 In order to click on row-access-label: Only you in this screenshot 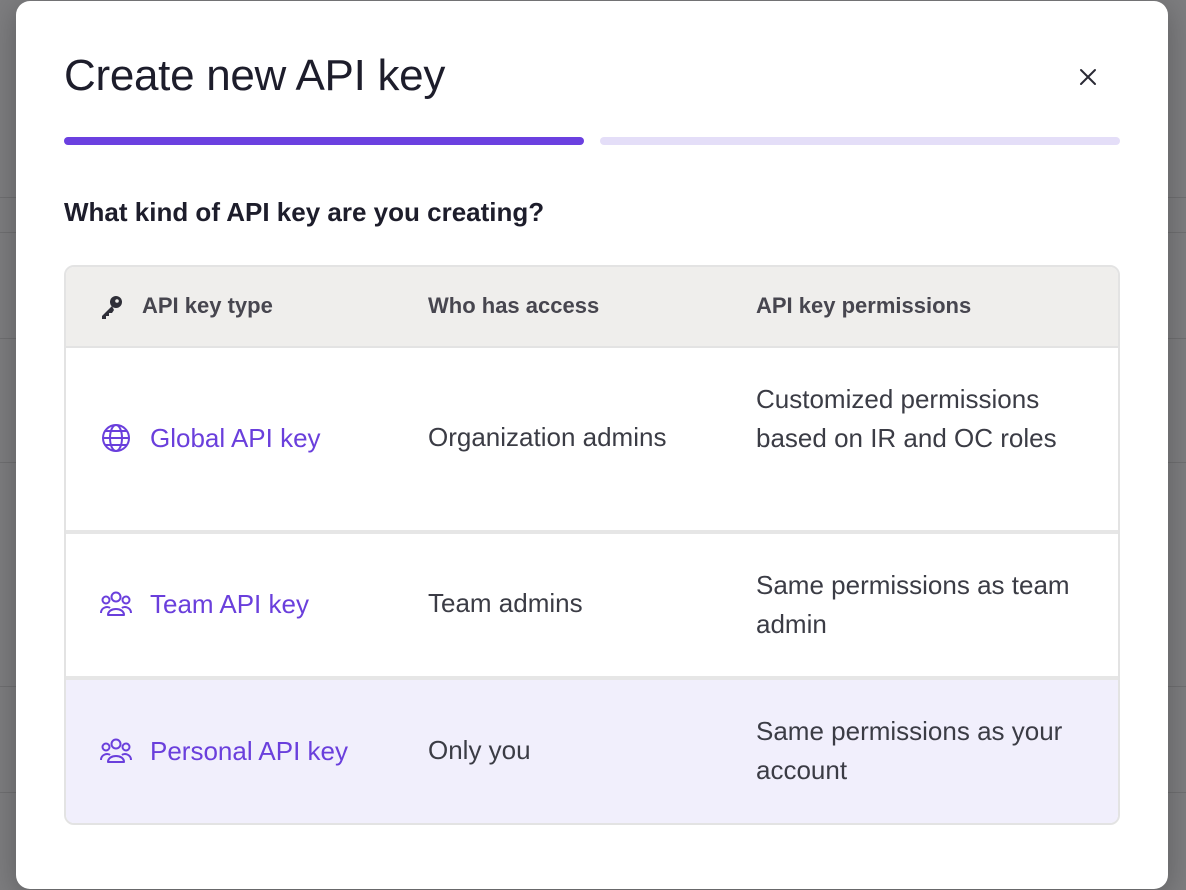, I will do `click(479, 750)`.